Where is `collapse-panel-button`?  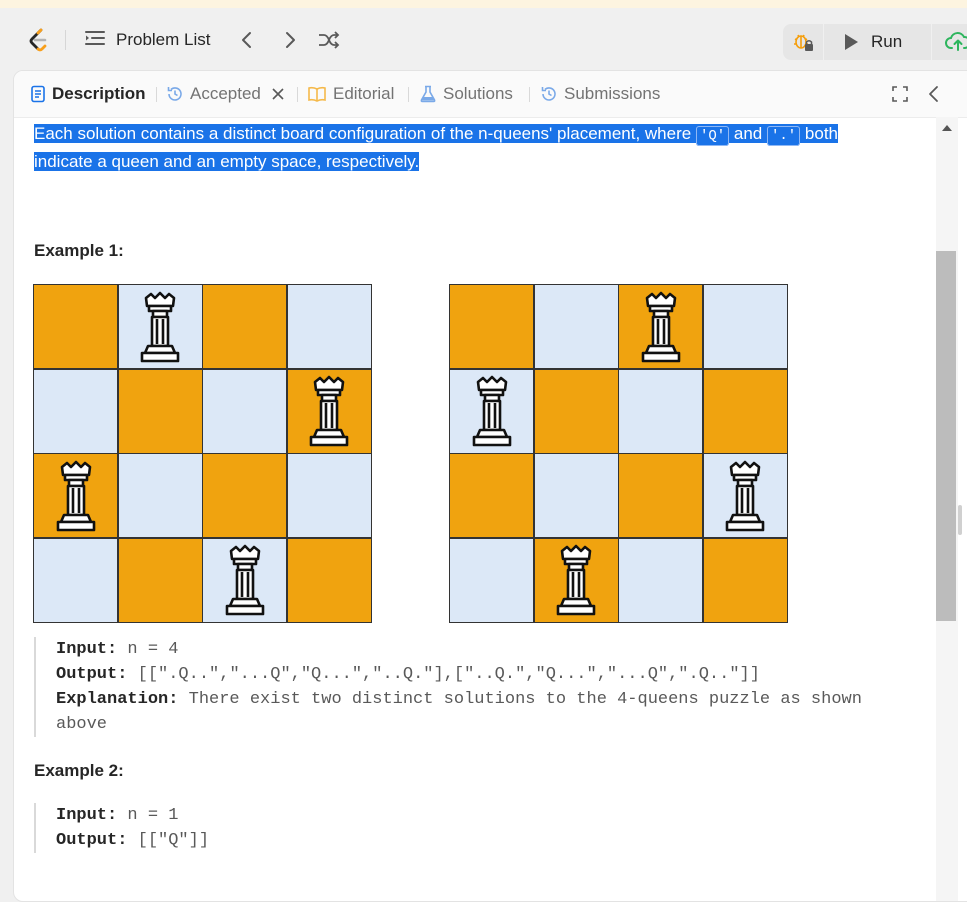 collapse-panel-button is located at coordinates (934, 94).